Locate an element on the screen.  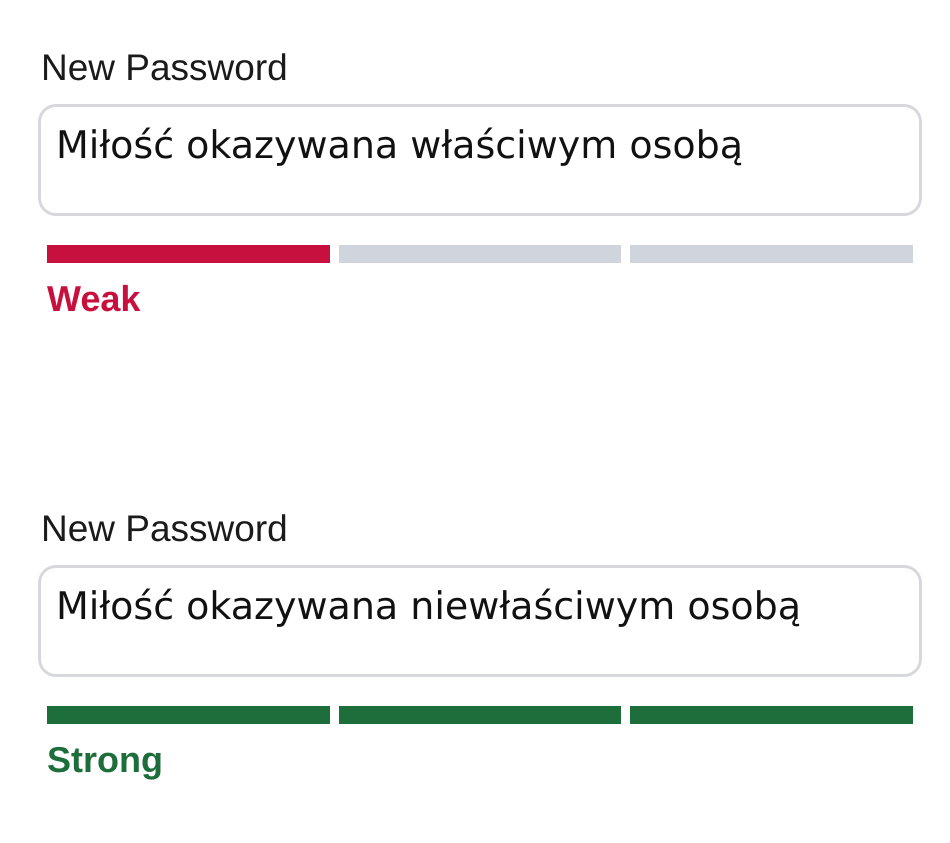
password-field: Miłość okazywana właściwym osobą is located at coordinates (480, 160).